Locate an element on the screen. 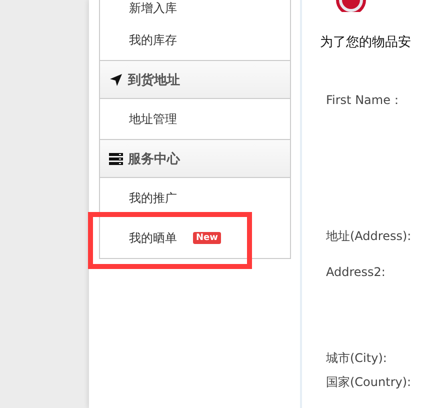 The image size is (424, 408). menu-item: 新增入库 is located at coordinates (153, 8).